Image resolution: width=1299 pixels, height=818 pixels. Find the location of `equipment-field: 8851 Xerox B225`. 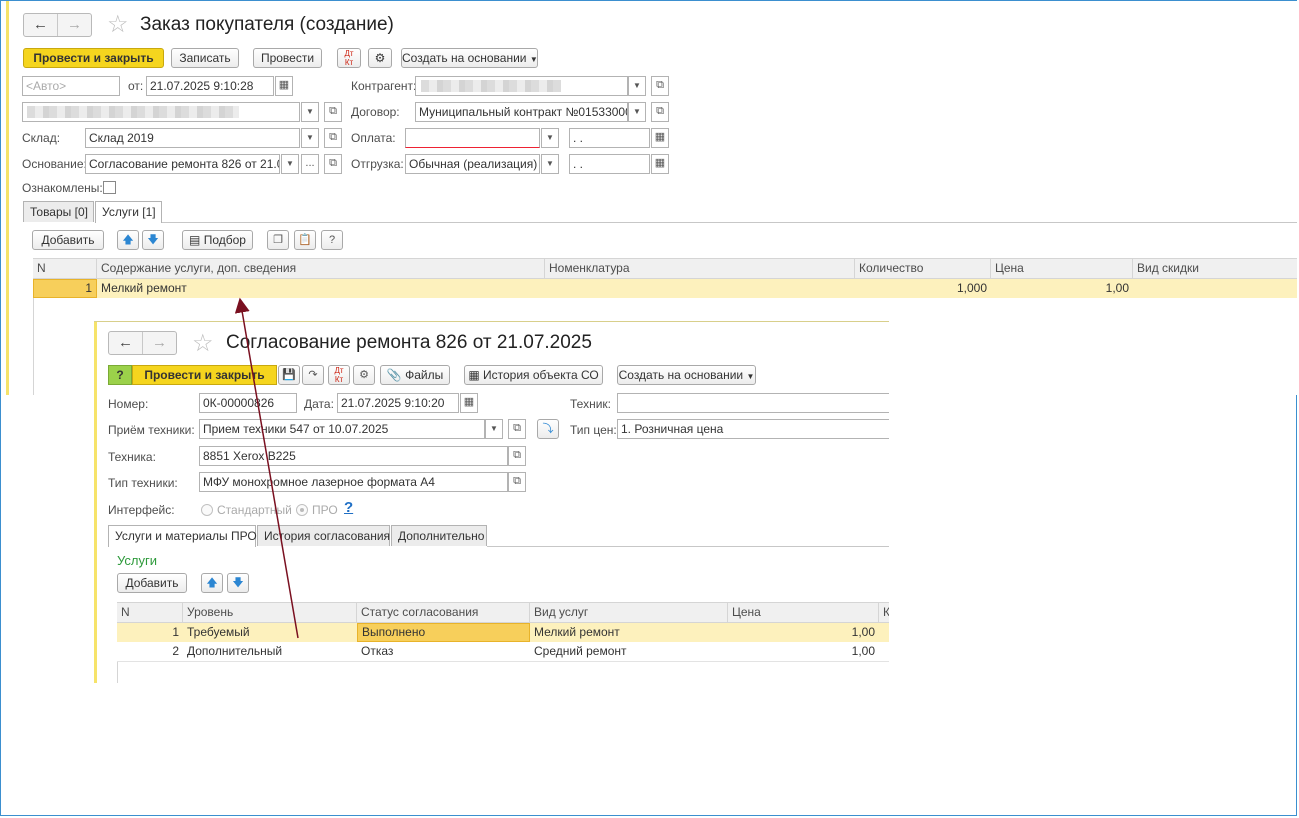

equipment-field: 8851 Xerox B225 is located at coordinates (353, 456).